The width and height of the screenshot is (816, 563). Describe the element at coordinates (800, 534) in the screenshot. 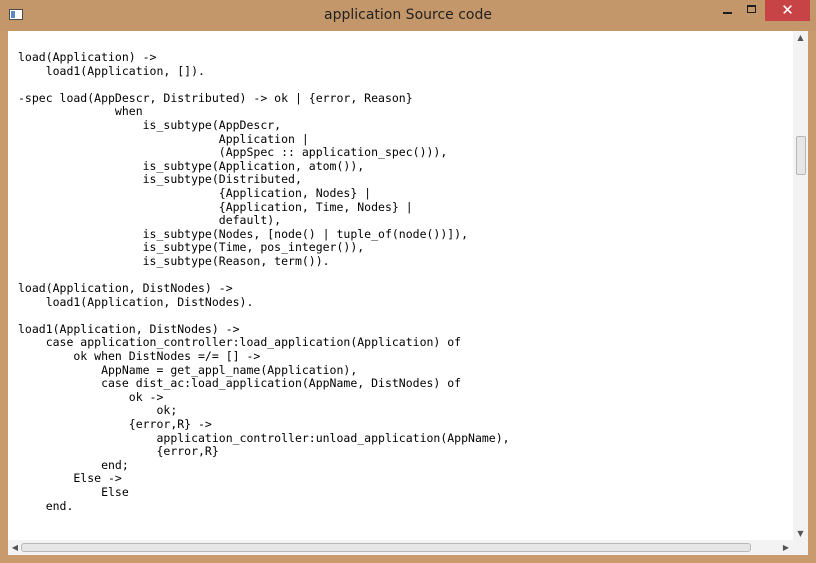

I see `scroll-down-arrow-icon: ▼` at that location.